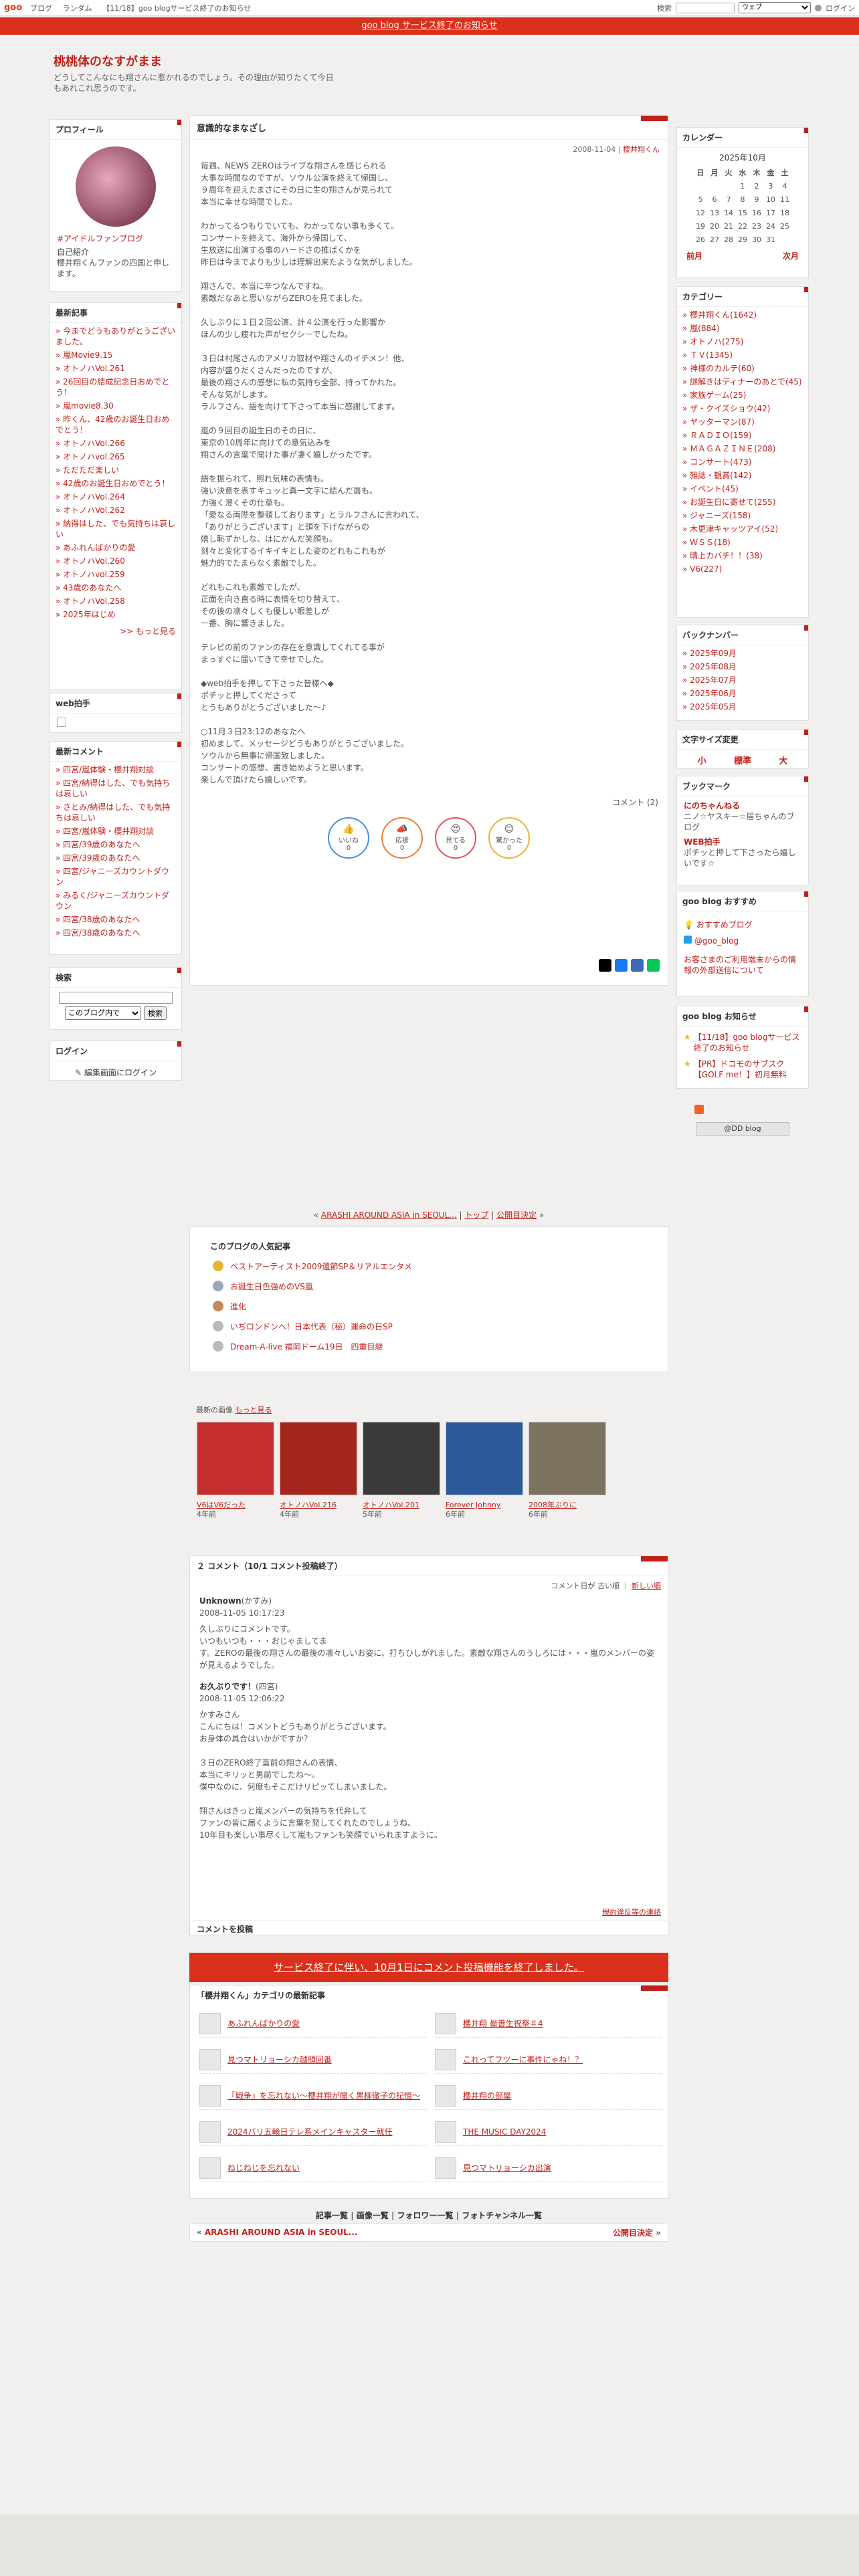 The height and width of the screenshot is (2576, 859). I want to click on thumb-link: 2008年ぶりに, so click(567, 1506).